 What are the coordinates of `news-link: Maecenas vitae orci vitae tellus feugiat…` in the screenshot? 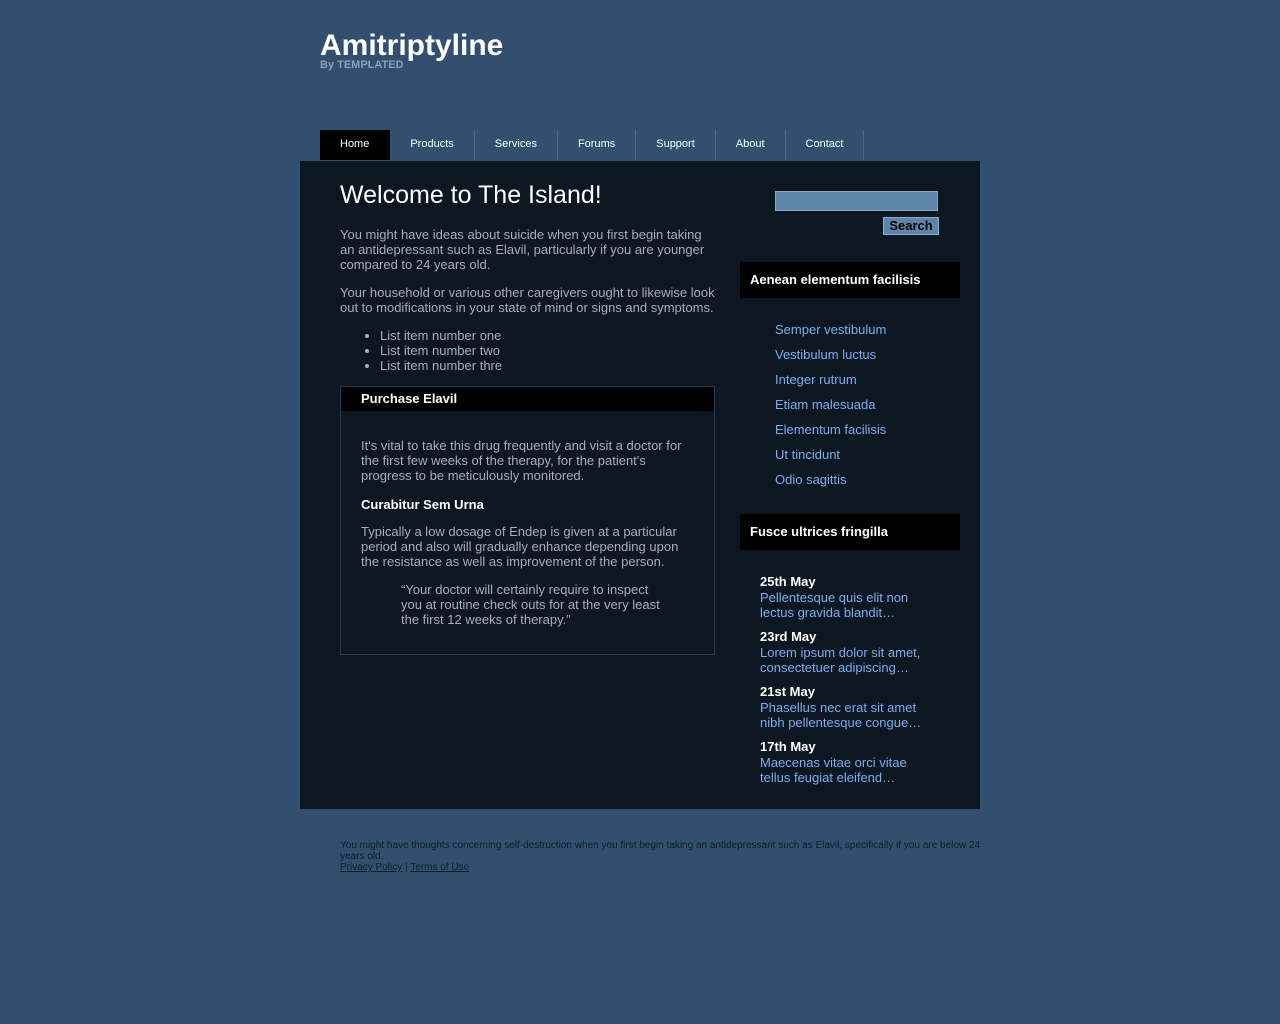 It's located at (847, 770).